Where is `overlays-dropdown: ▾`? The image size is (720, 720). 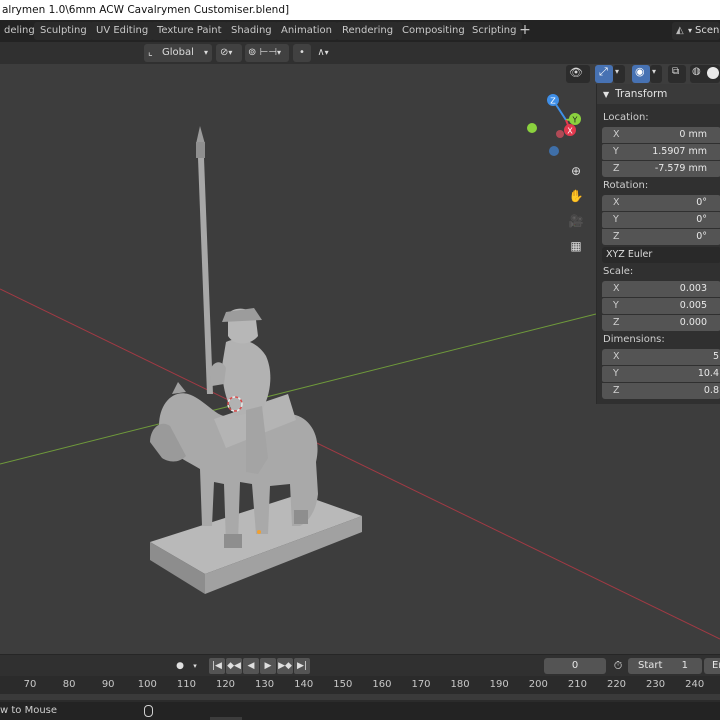 overlays-dropdown: ▾ is located at coordinates (656, 74).